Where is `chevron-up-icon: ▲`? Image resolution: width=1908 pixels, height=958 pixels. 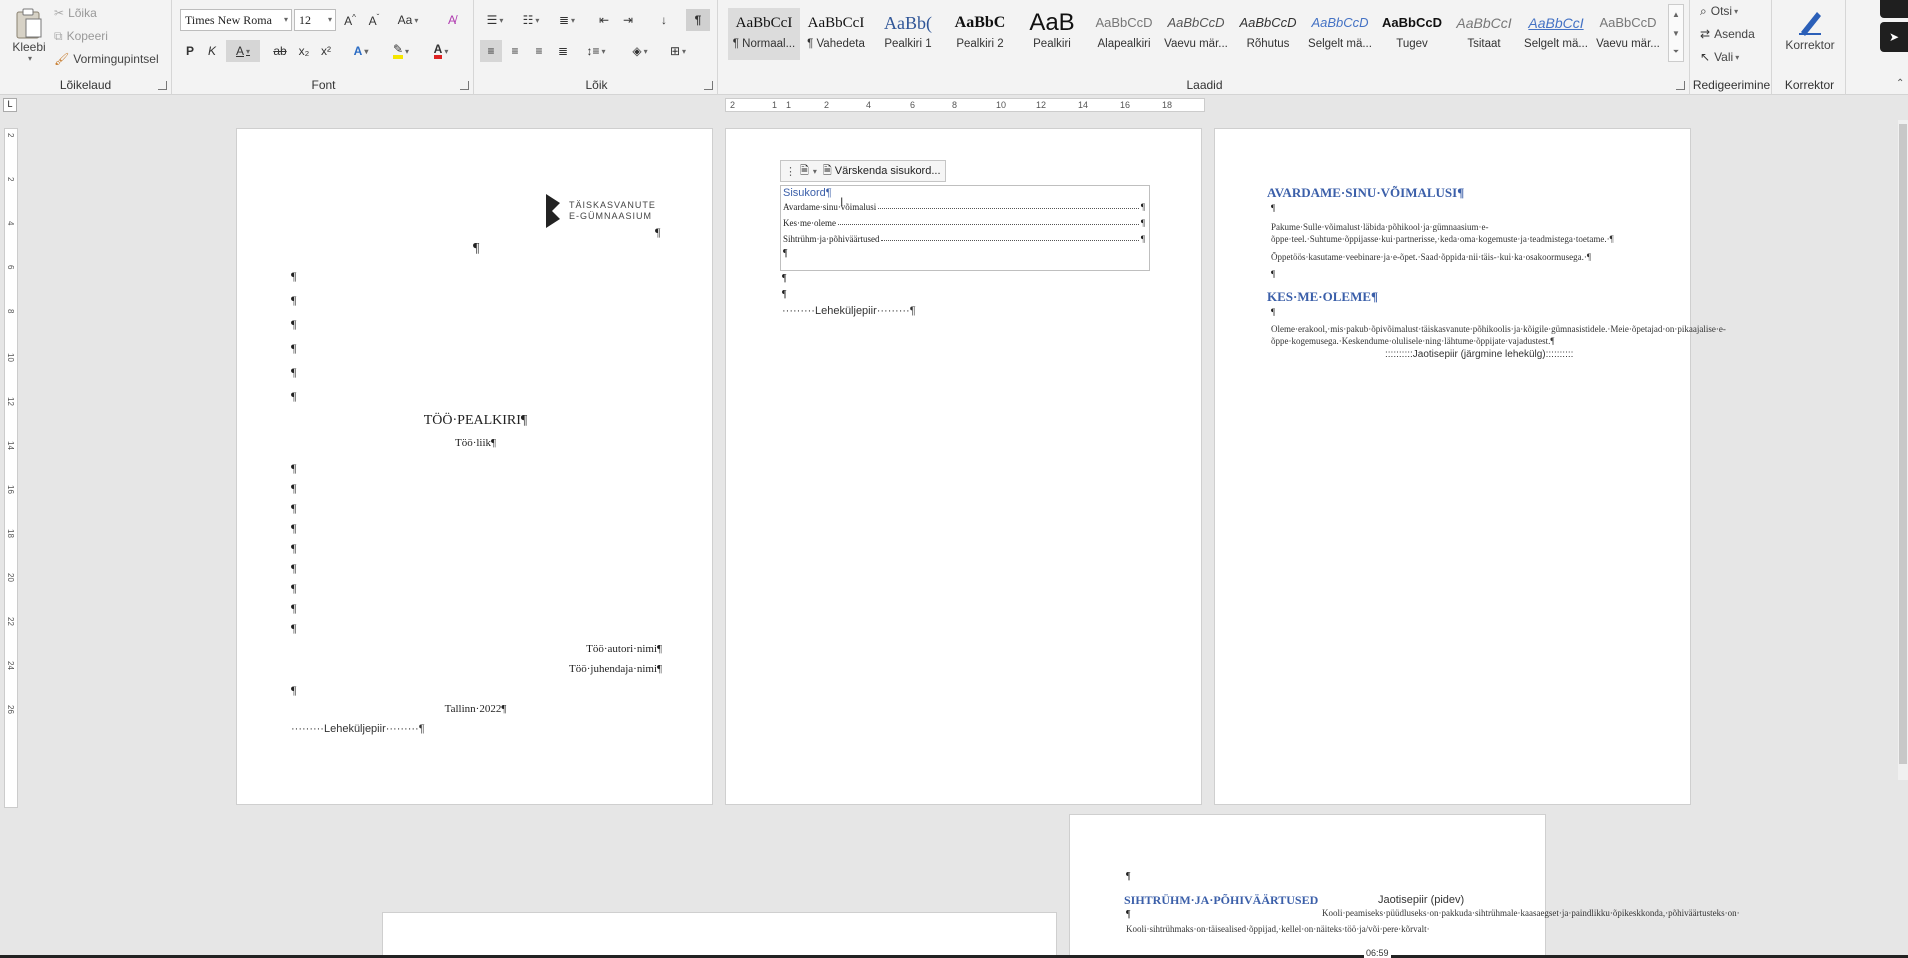 chevron-up-icon: ▲ is located at coordinates (1676, 14).